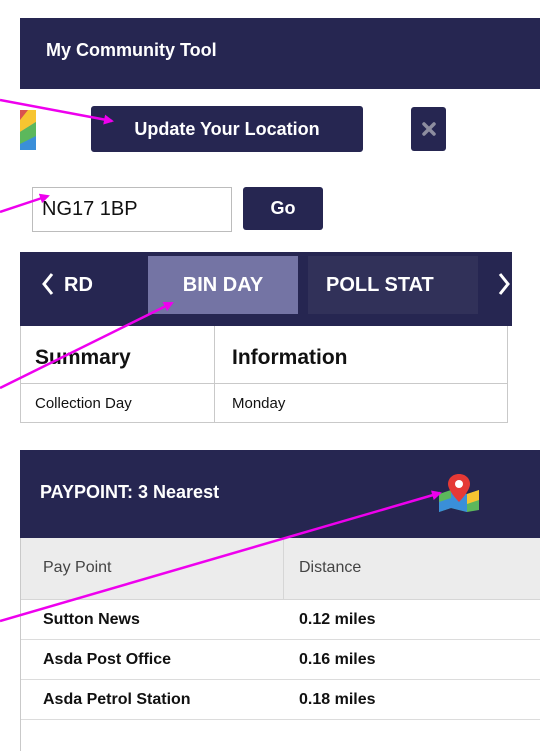 This screenshot has height=751, width=540. I want to click on go-button: Go, so click(283, 208).